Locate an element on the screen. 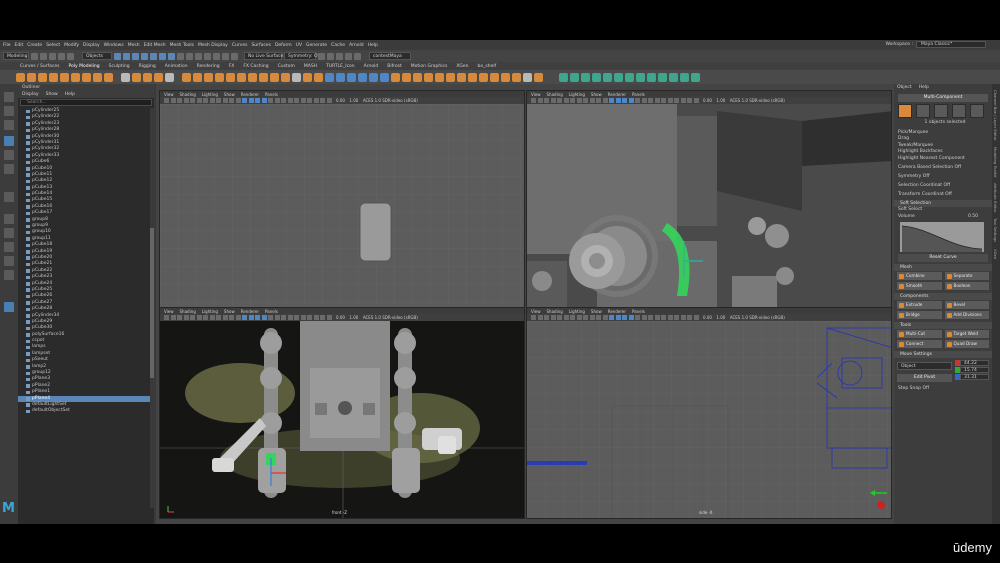 This screenshot has height=563, width=1000. flatten-icon is located at coordinates (439, 77).